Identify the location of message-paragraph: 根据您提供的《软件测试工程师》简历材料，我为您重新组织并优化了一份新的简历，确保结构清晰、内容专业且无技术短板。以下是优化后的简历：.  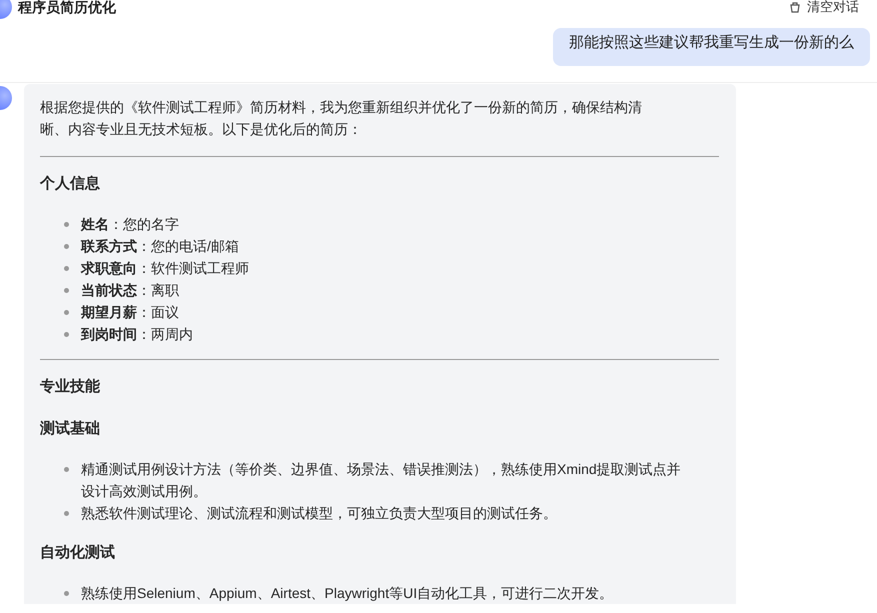
(341, 118).